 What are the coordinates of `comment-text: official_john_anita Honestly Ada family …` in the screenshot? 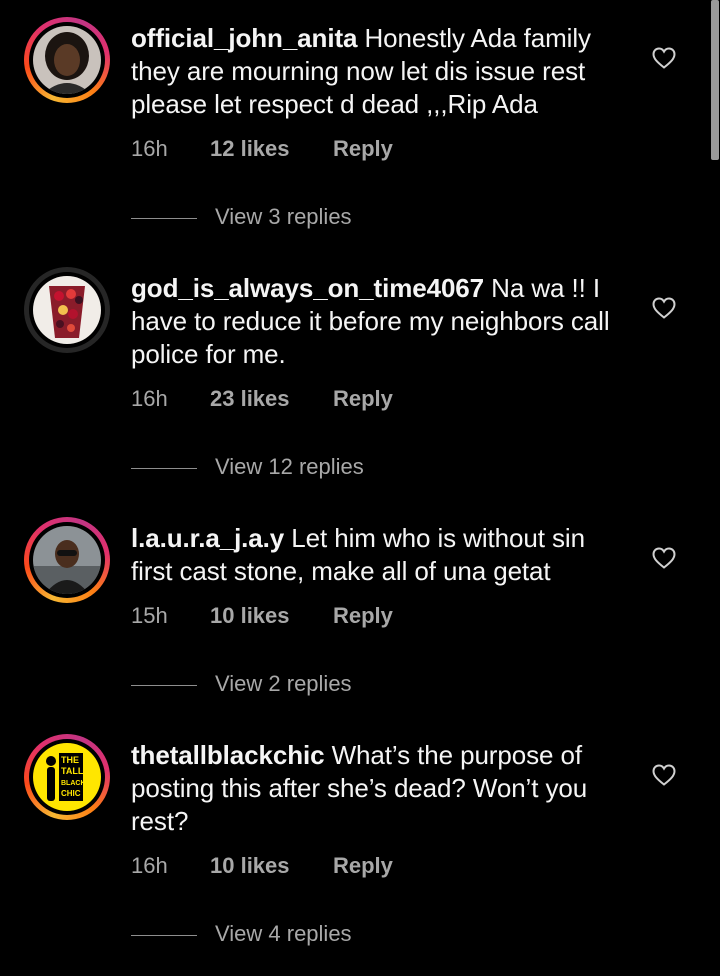 It's located at (381, 71).